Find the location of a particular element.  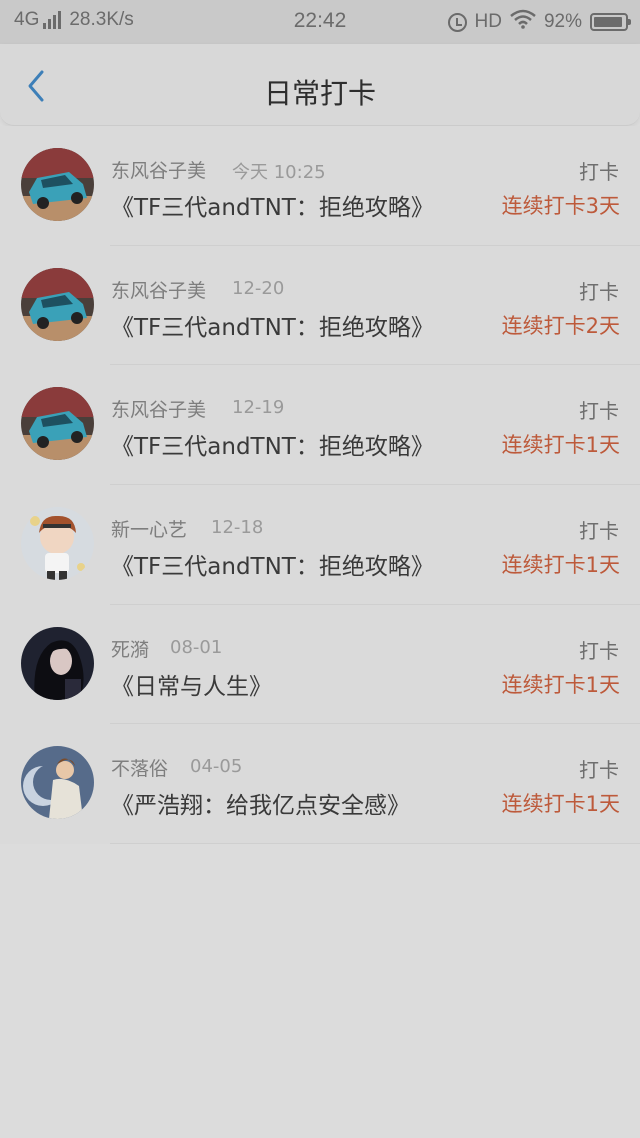

divider is located at coordinates (375, 844).